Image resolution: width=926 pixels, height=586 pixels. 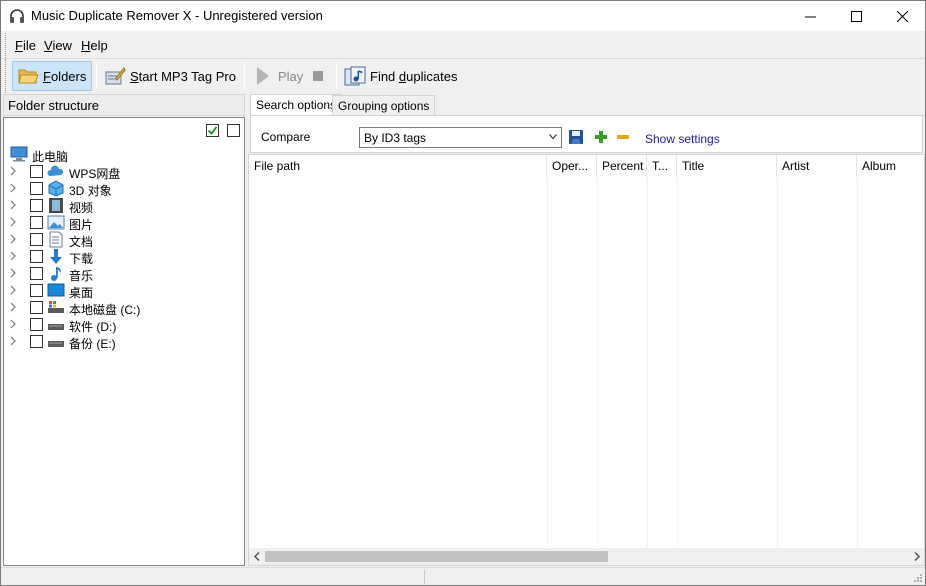 I want to click on maximize-icon, so click(x=856, y=16).